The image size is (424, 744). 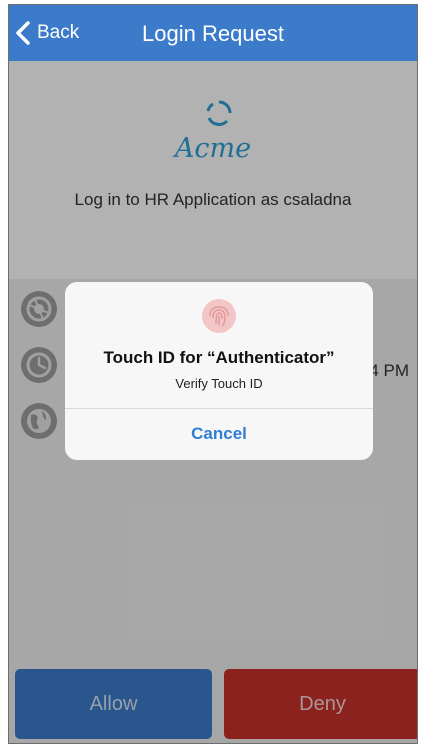 What do you see at coordinates (219, 357) in the screenshot?
I see `alert-title: Touch ID for “Authenticator”` at bounding box center [219, 357].